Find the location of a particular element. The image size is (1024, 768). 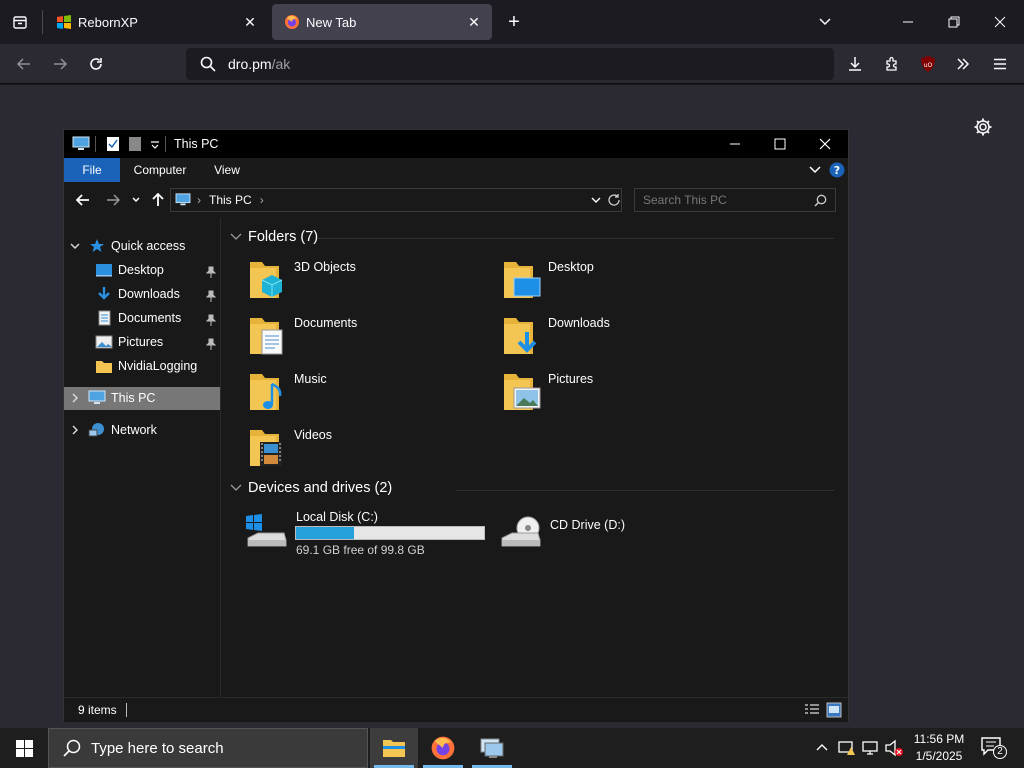

list-all-tabs-button is located at coordinates (20, 22).